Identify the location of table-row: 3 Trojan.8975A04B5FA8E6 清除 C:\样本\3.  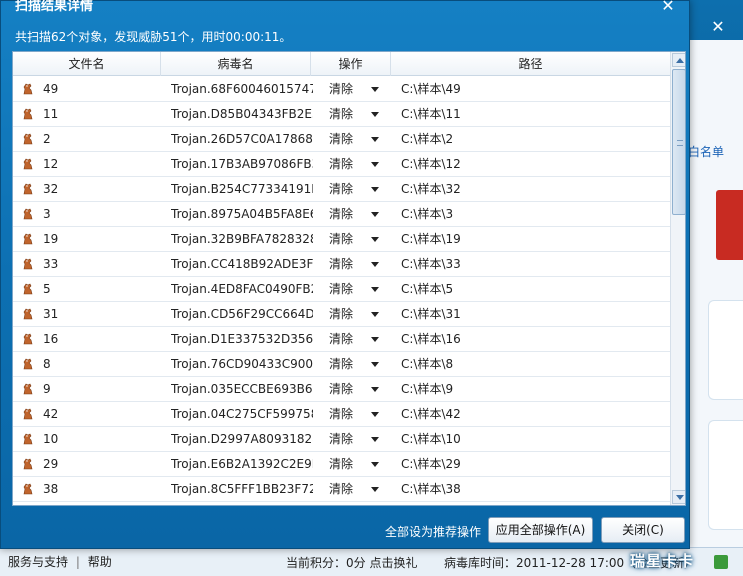
(341, 214).